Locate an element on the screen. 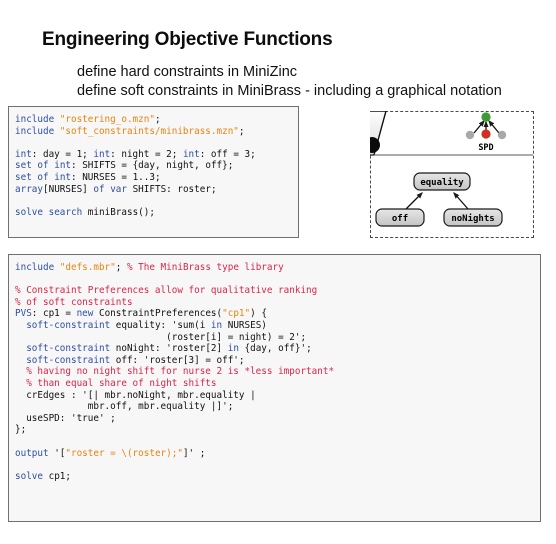 Image resolution: width=556 pixels, height=544 pixels. code-line: (roster[i] = night) = 2'; is located at coordinates (277, 338).